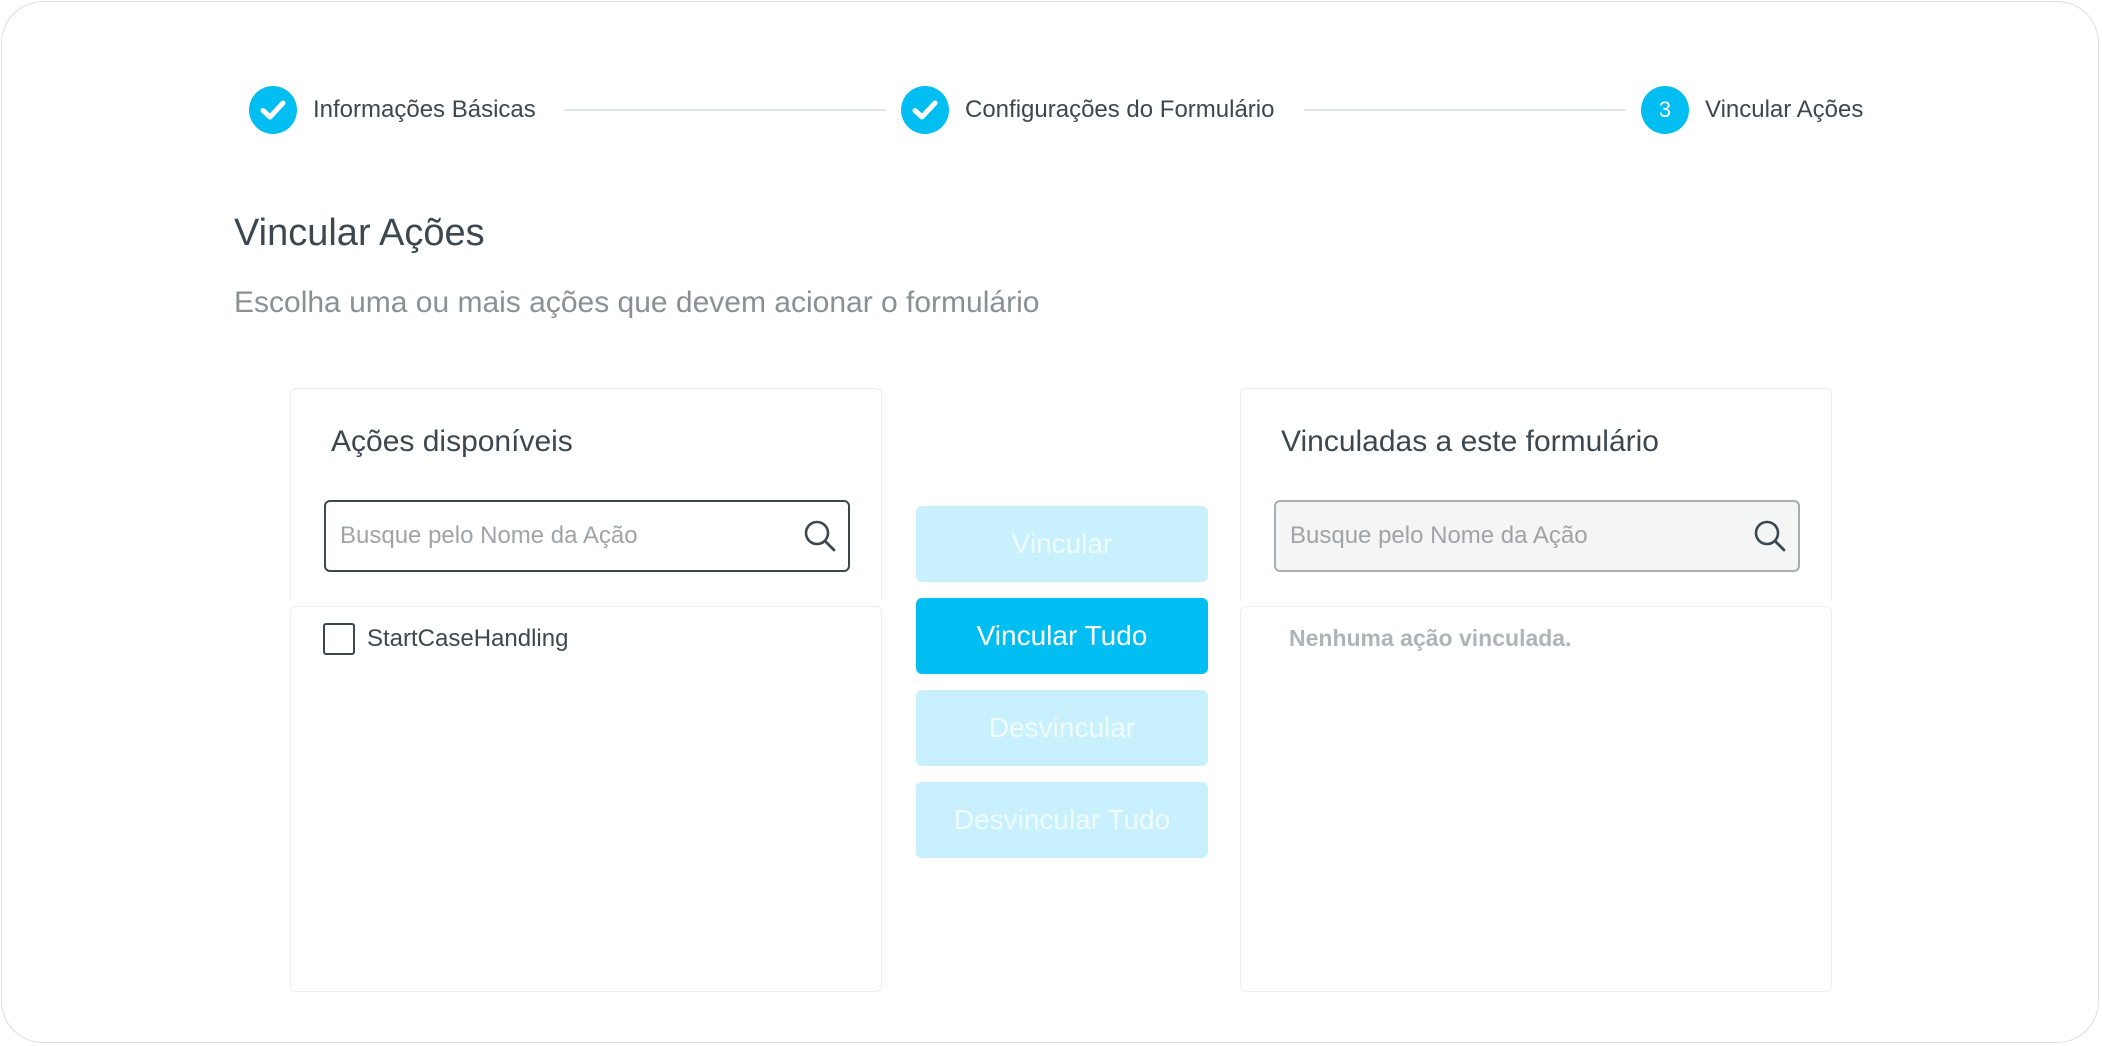 This screenshot has width=2102, height=1046. Describe the element at coordinates (586, 494) in the screenshot. I see `available-actions-panel-header: Ações disponíveis` at that location.